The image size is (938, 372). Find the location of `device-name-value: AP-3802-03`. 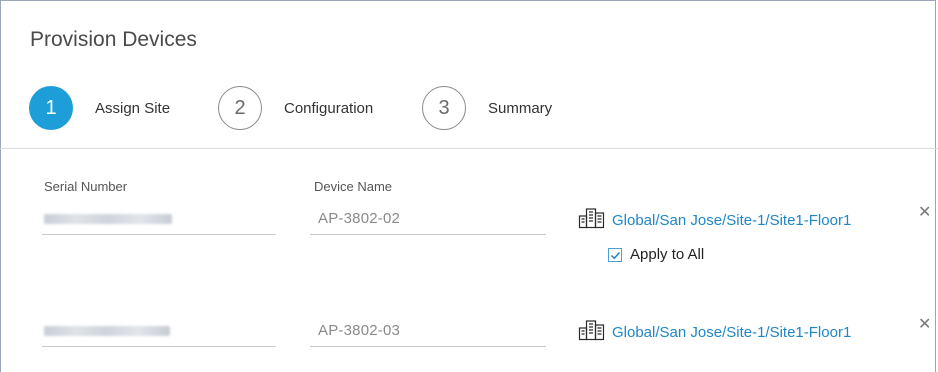

device-name-value: AP-3802-03 is located at coordinates (359, 330).